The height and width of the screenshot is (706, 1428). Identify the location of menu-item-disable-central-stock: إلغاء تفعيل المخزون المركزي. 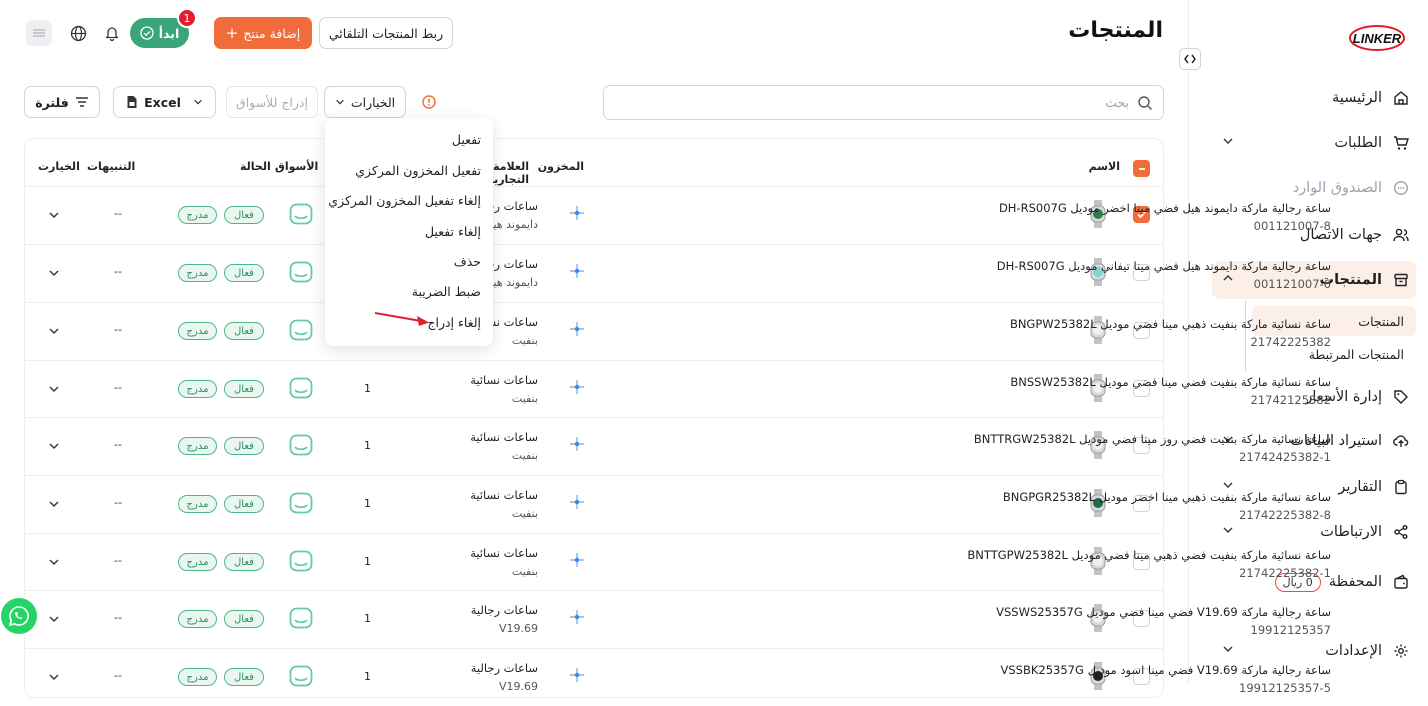
(404, 200).